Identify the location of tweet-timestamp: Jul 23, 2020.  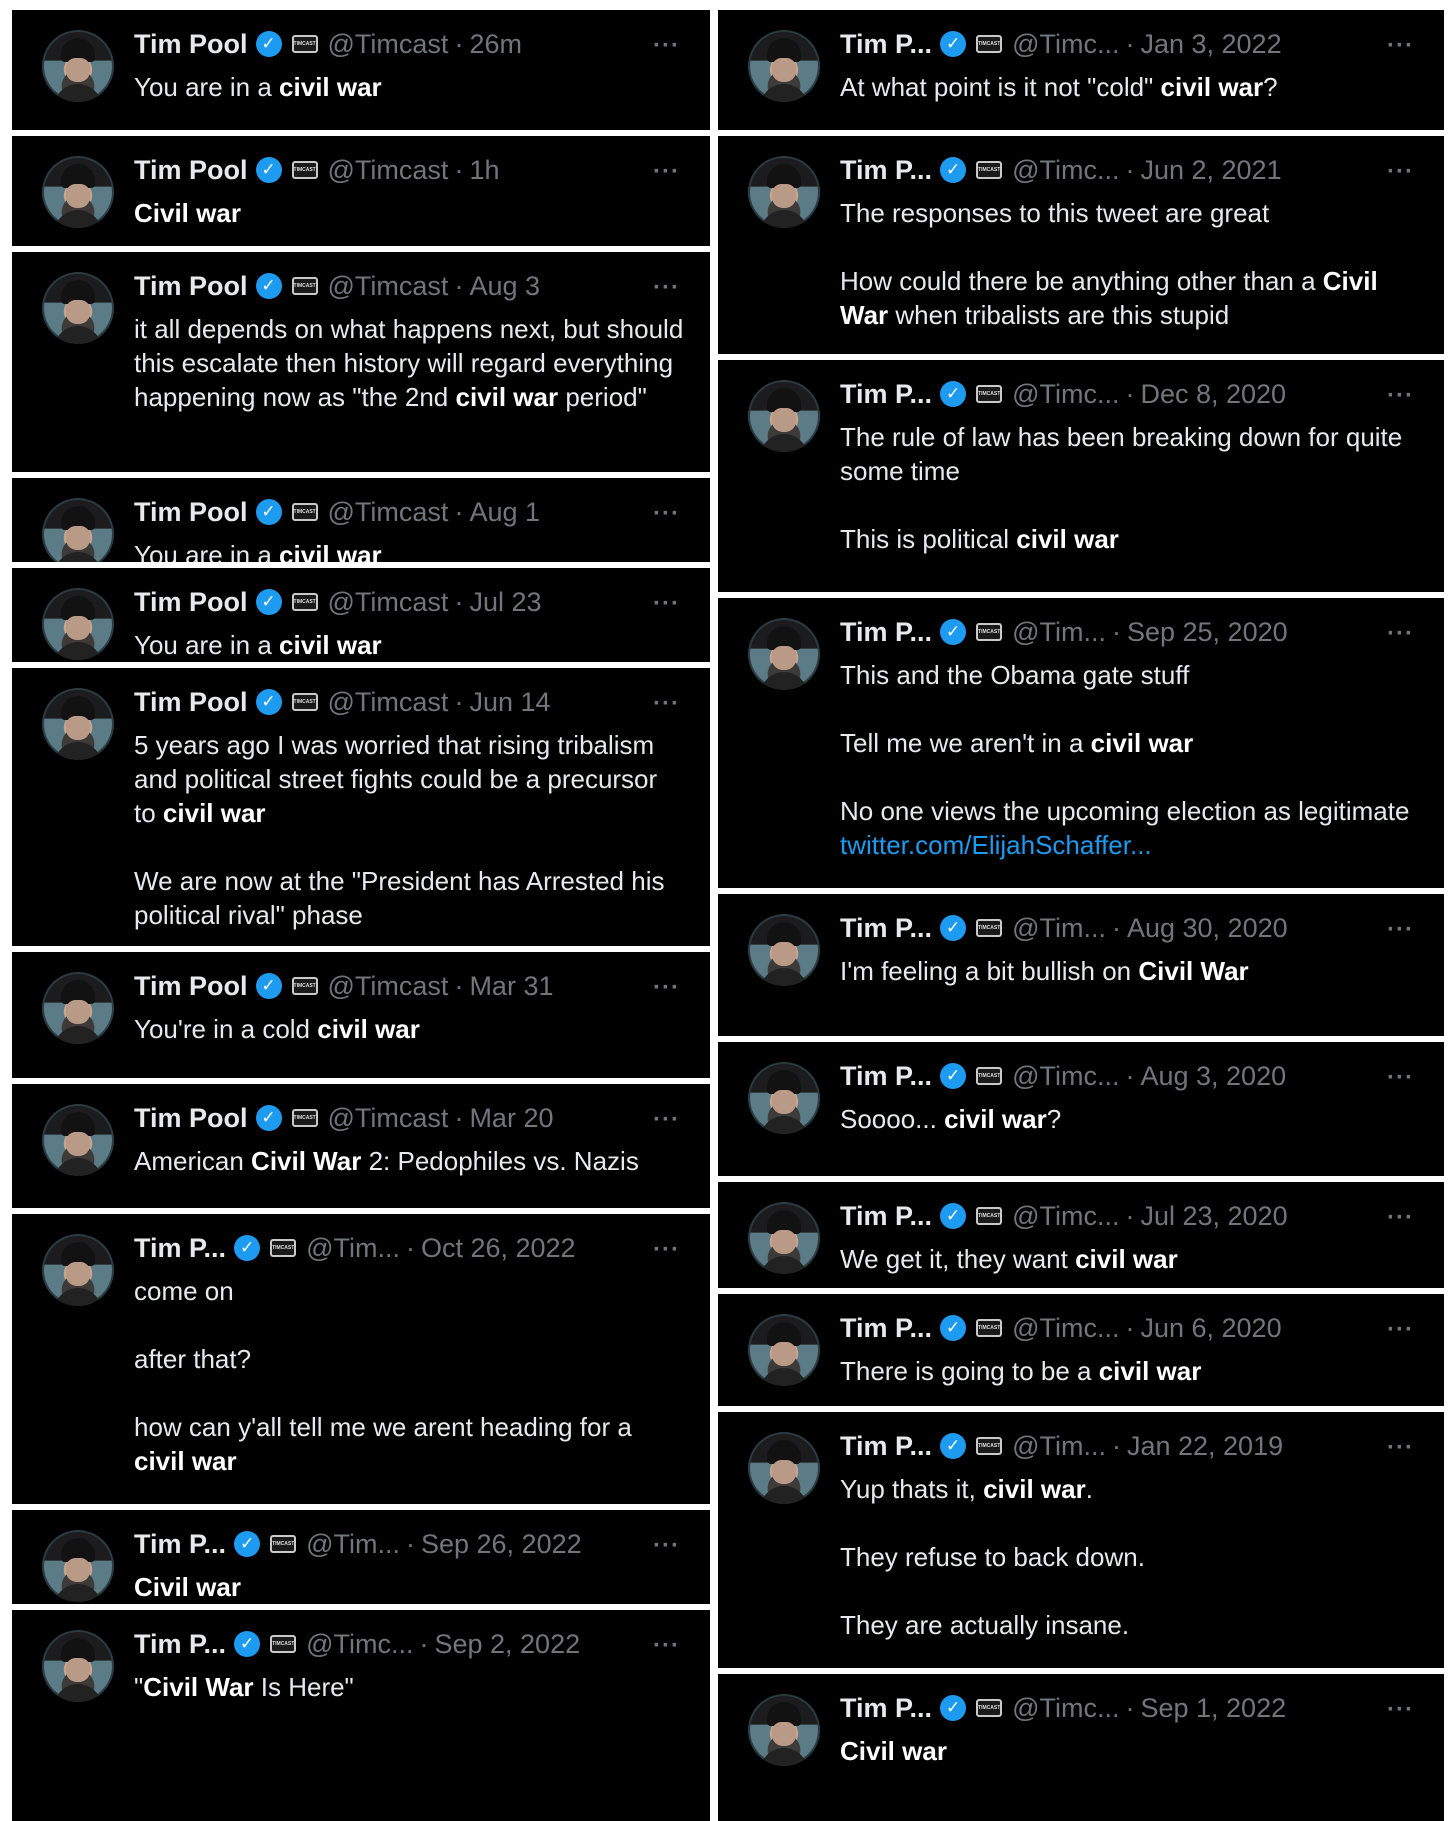
(1213, 1216).